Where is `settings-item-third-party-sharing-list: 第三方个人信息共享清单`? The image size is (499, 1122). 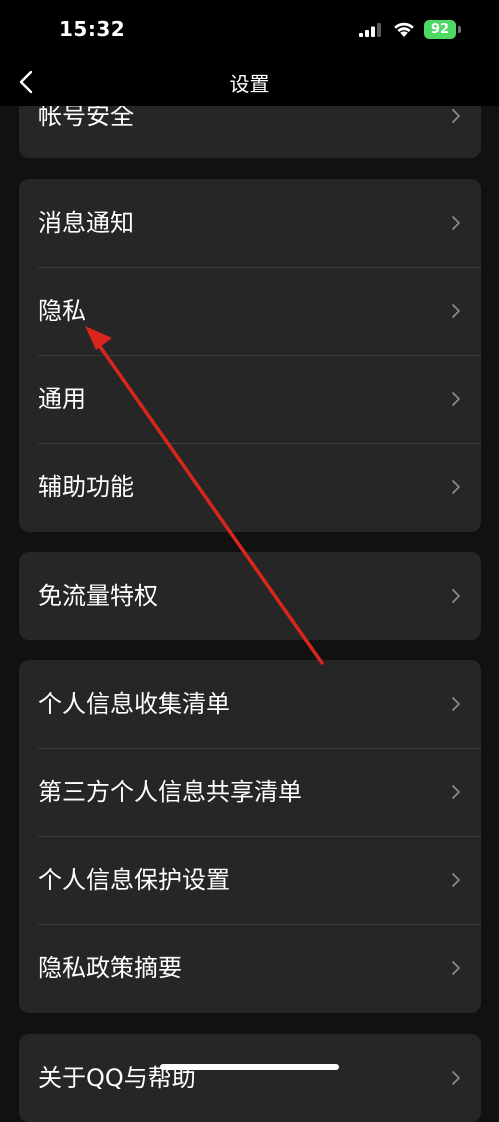 settings-item-third-party-sharing-list: 第三方个人信息共享清单 is located at coordinates (250, 792).